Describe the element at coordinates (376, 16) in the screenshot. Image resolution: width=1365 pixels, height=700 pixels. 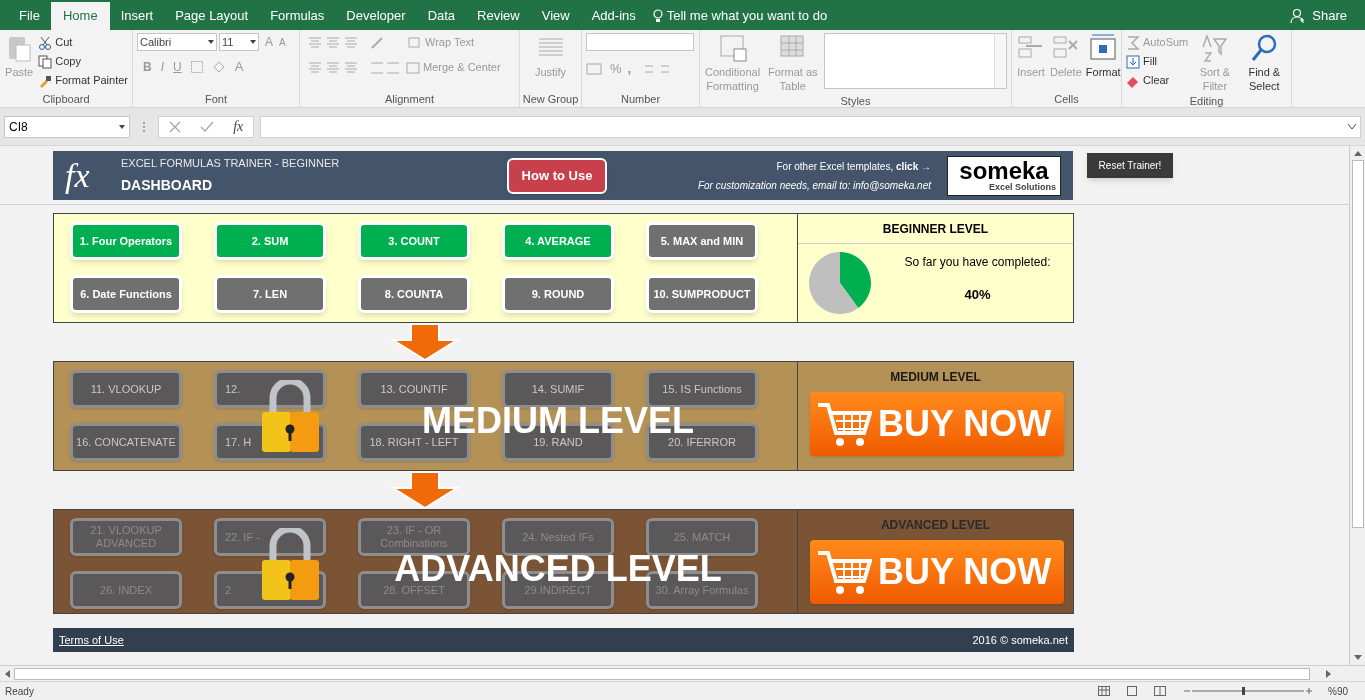
I see `menu-tab: Developer` at that location.